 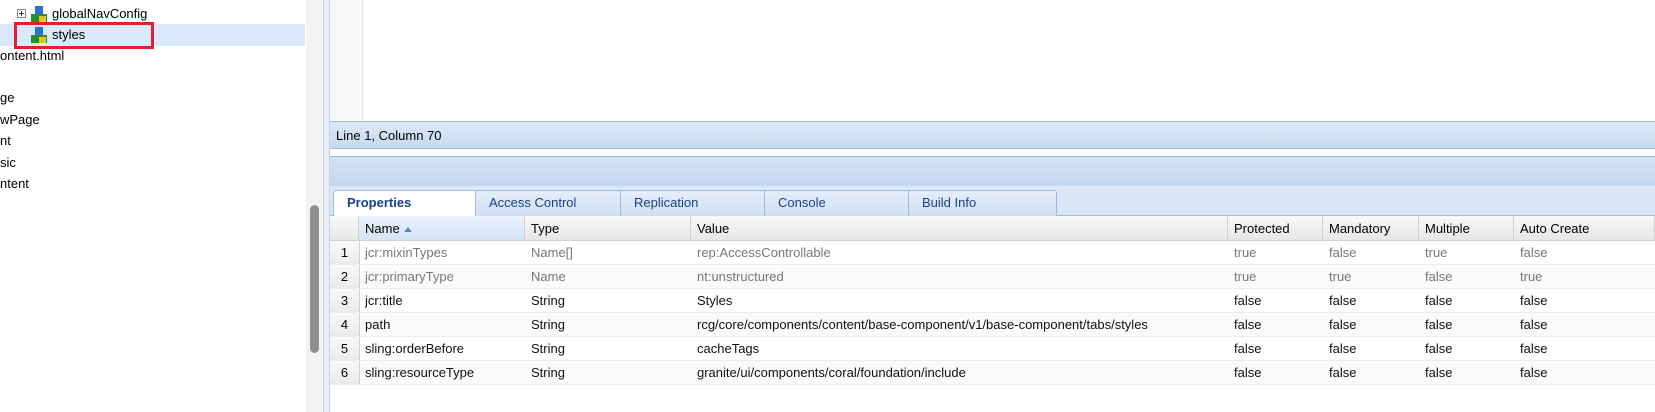 What do you see at coordinates (1436, 252) in the screenshot?
I see `cell-multiple: true` at bounding box center [1436, 252].